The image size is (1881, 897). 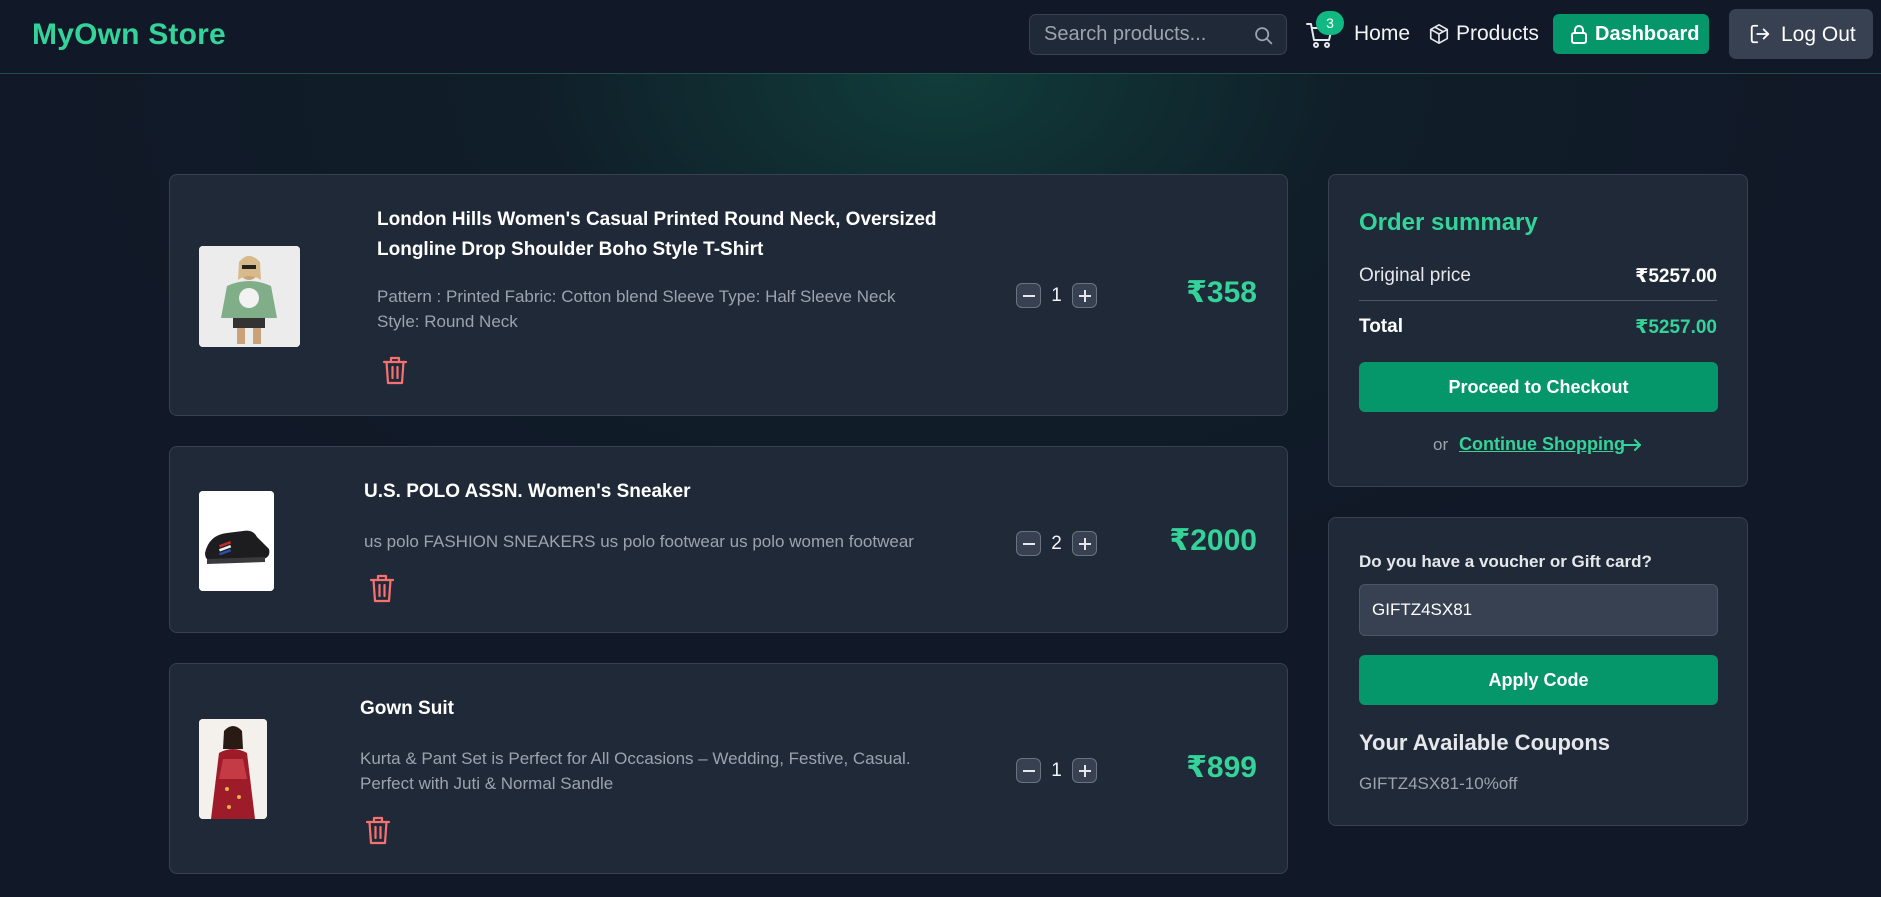 I want to click on summary-divider, so click(x=1538, y=300).